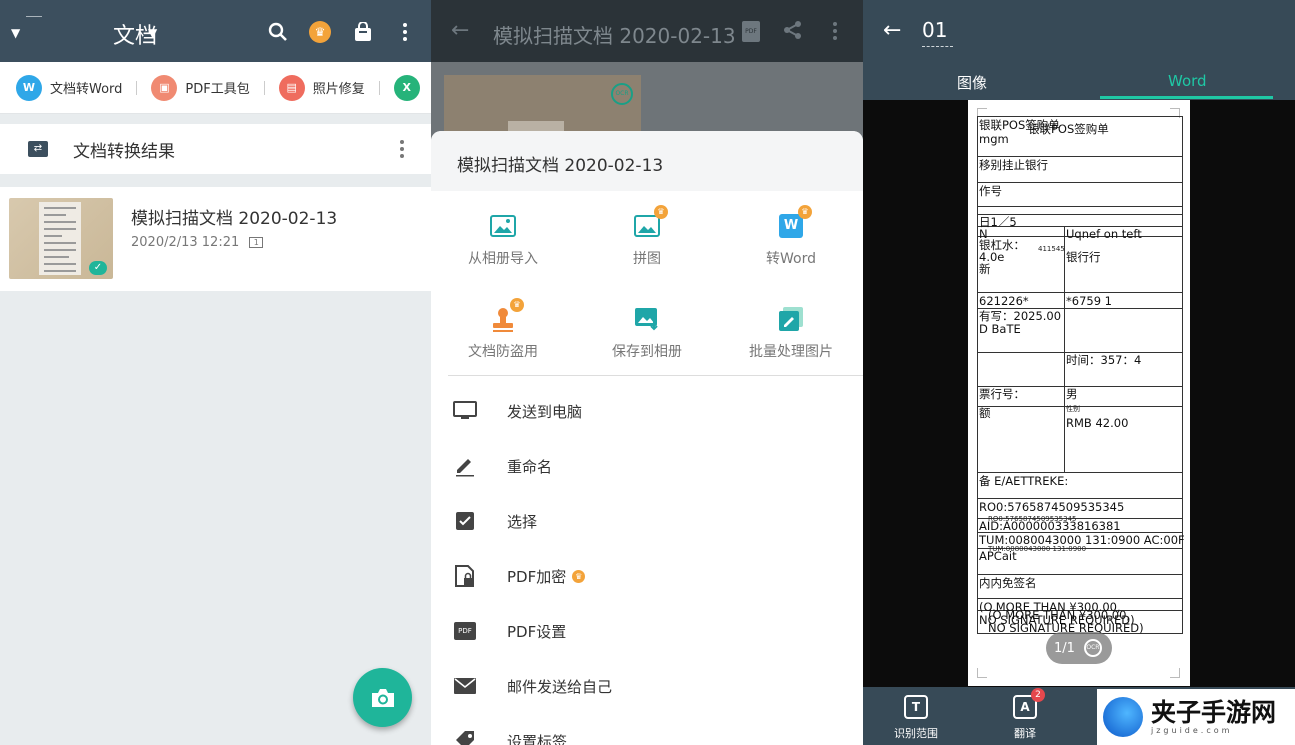  What do you see at coordinates (363, 32) in the screenshot?
I see `shopping-bag-icon` at bounding box center [363, 32].